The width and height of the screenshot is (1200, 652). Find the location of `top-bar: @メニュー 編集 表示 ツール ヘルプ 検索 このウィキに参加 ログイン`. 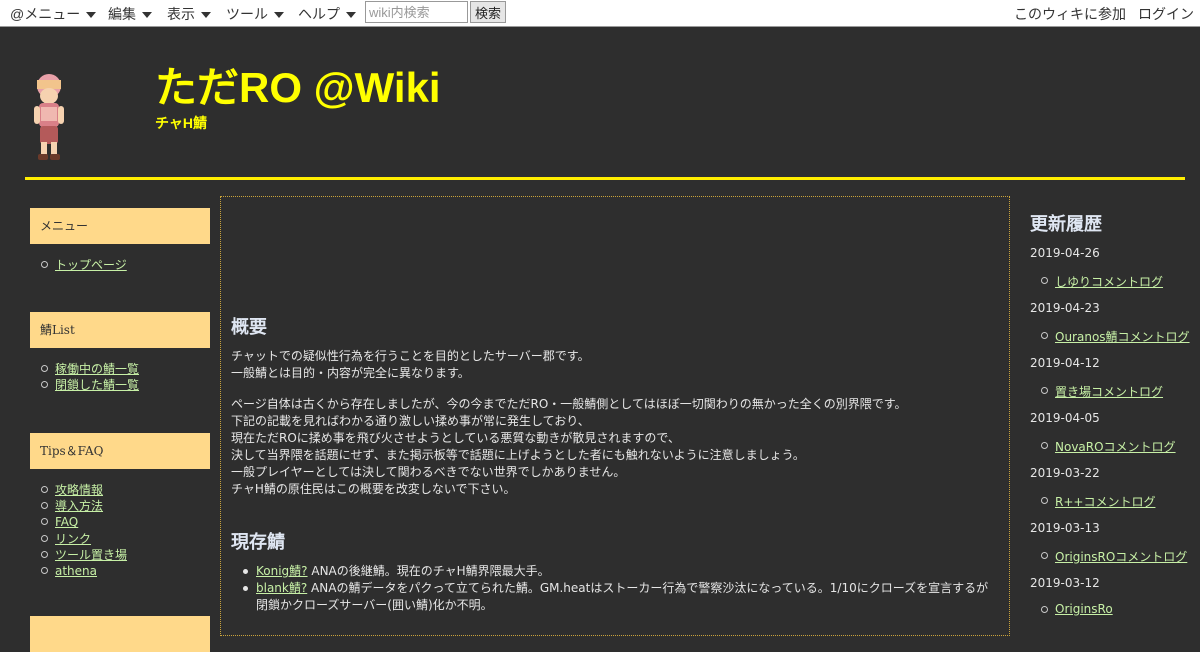

top-bar: @メニュー 編集 表示 ツール ヘルプ 検索 このウィキに参加 ログイン is located at coordinates (600, 13).